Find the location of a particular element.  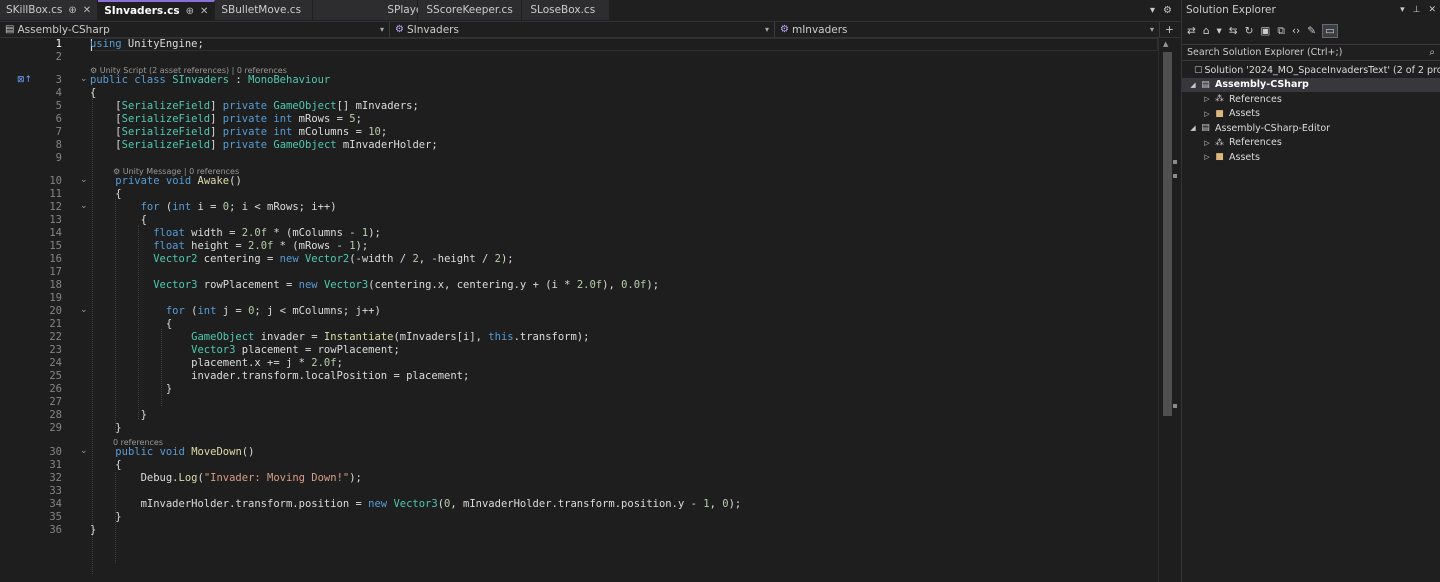

line-number: 12 is located at coordinates (55, 207).